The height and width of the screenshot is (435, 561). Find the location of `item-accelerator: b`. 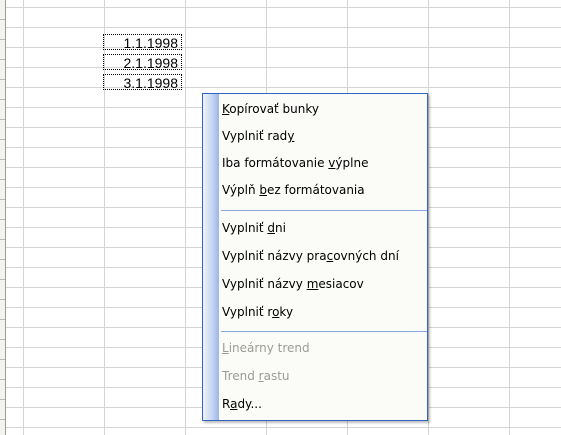

item-accelerator: b is located at coordinates (263, 190).